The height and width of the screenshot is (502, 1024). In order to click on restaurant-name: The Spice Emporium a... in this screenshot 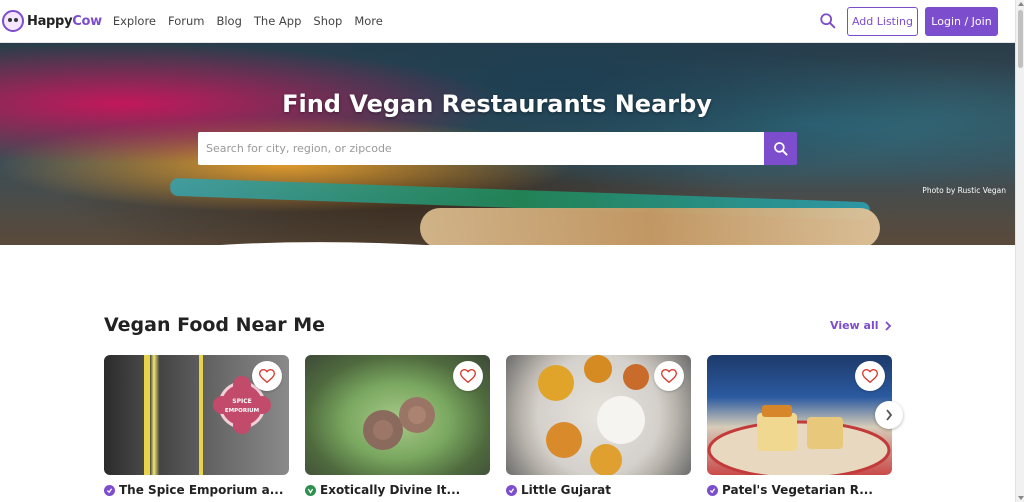, I will do `click(201, 490)`.